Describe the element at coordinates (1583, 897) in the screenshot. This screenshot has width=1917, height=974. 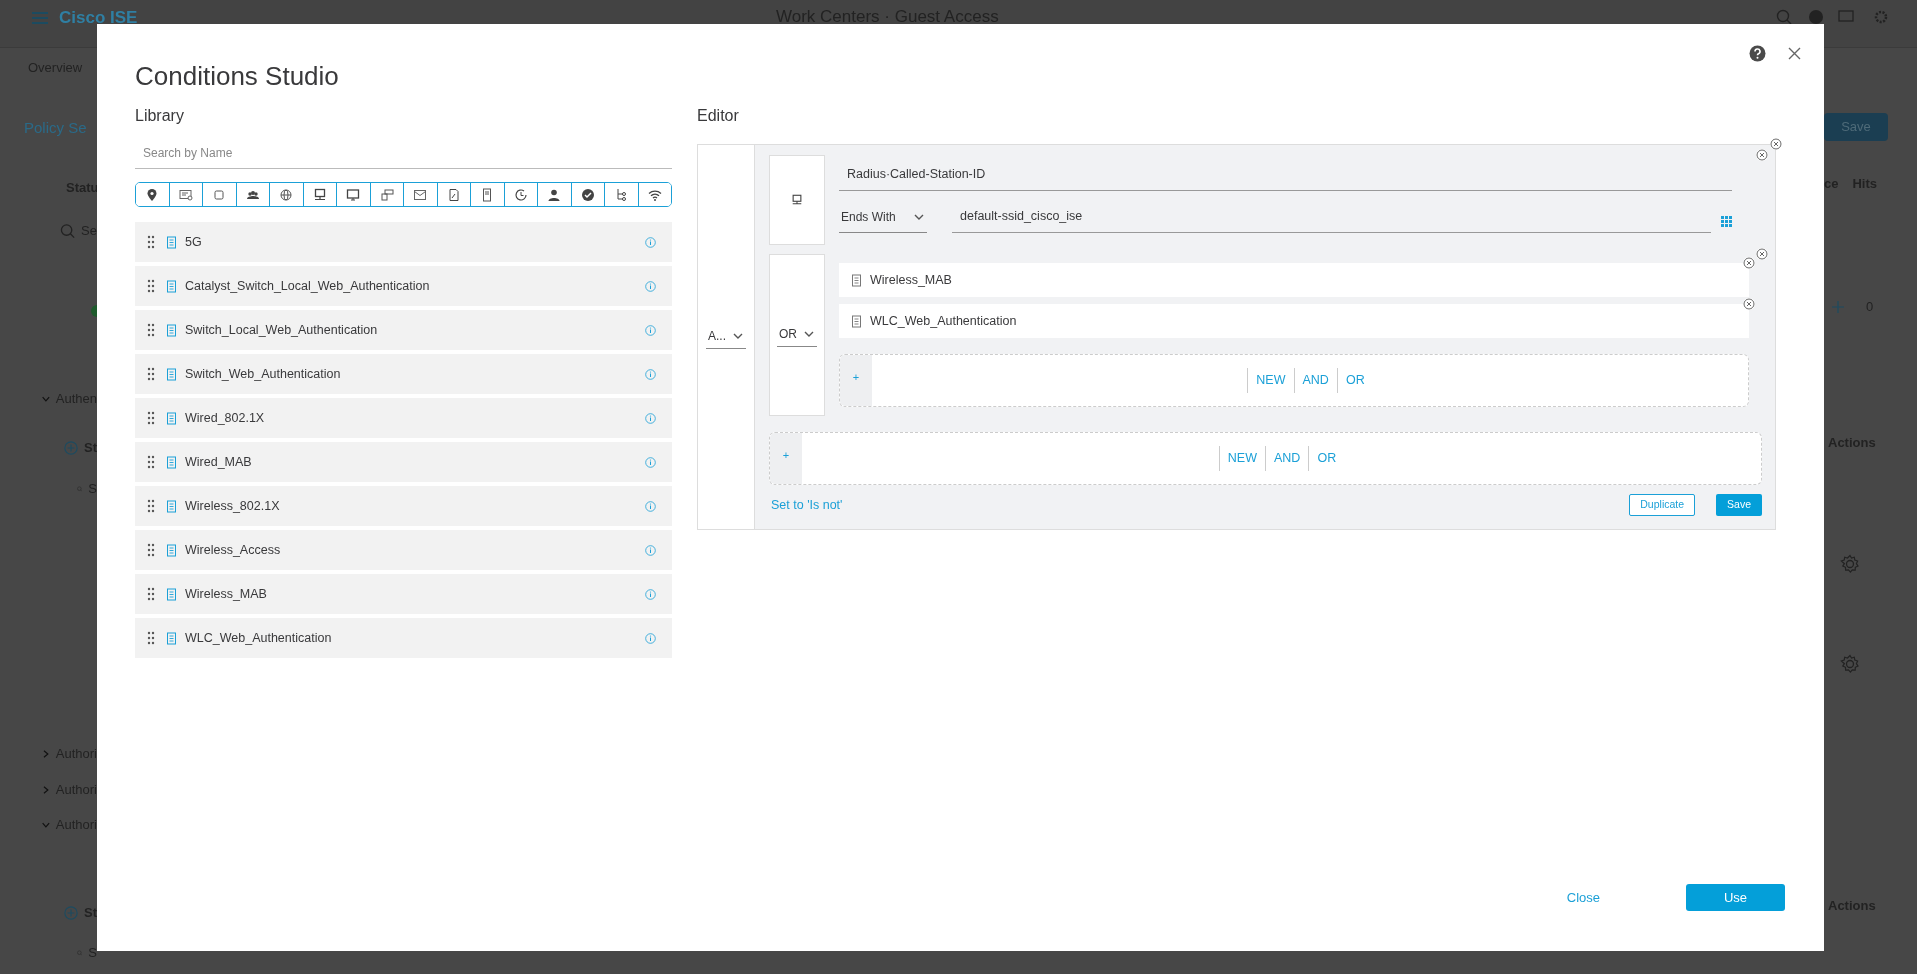
I see `close-button: Close` at that location.